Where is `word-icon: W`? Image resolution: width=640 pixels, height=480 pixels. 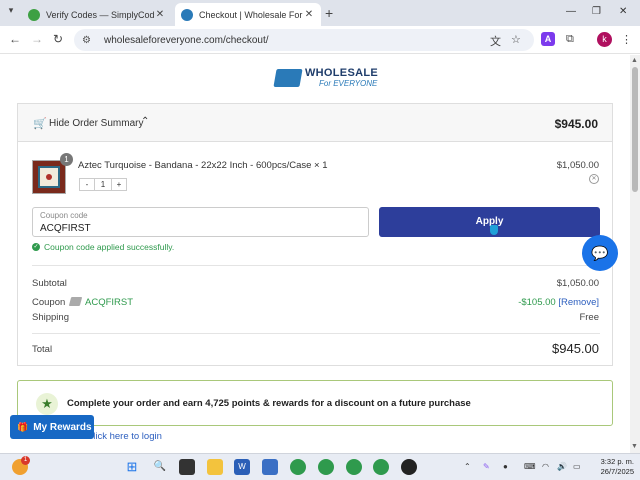
word-icon: W is located at coordinates (242, 467).